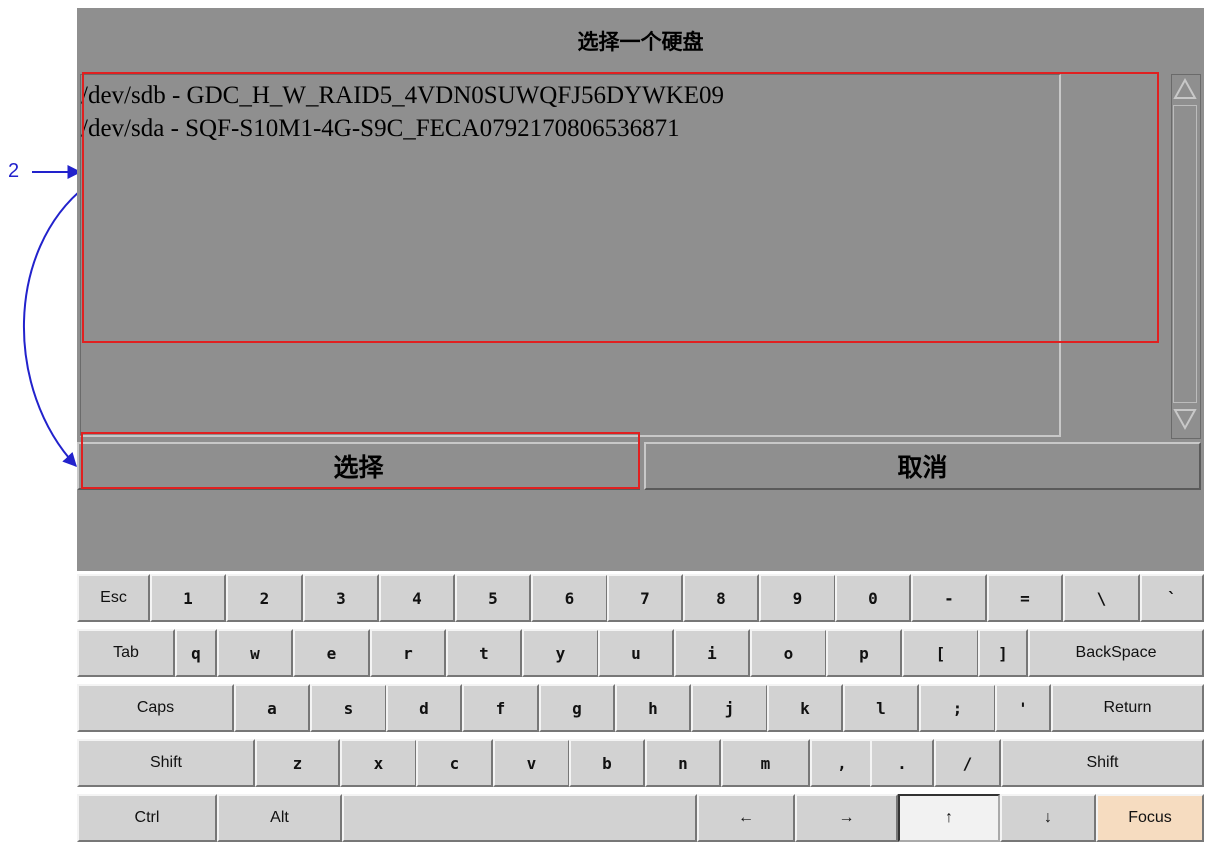  What do you see at coordinates (424, 708) in the screenshot?
I see `key-d: d` at bounding box center [424, 708].